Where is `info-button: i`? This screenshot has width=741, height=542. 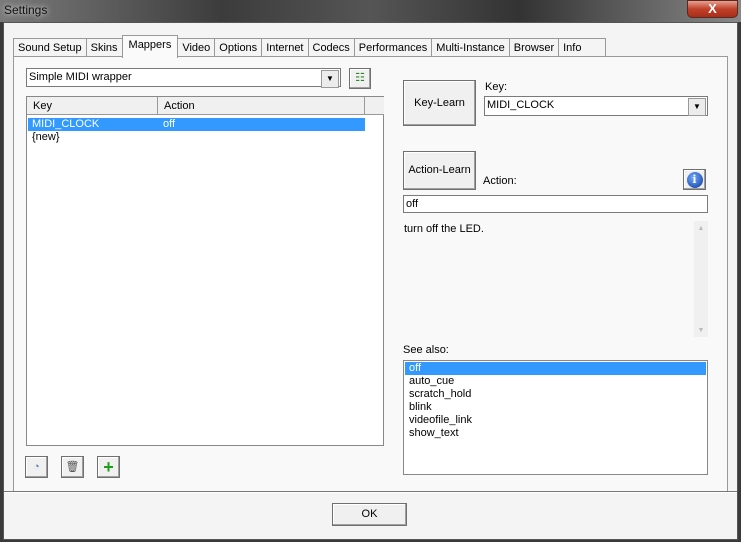
info-button: i is located at coordinates (694, 179).